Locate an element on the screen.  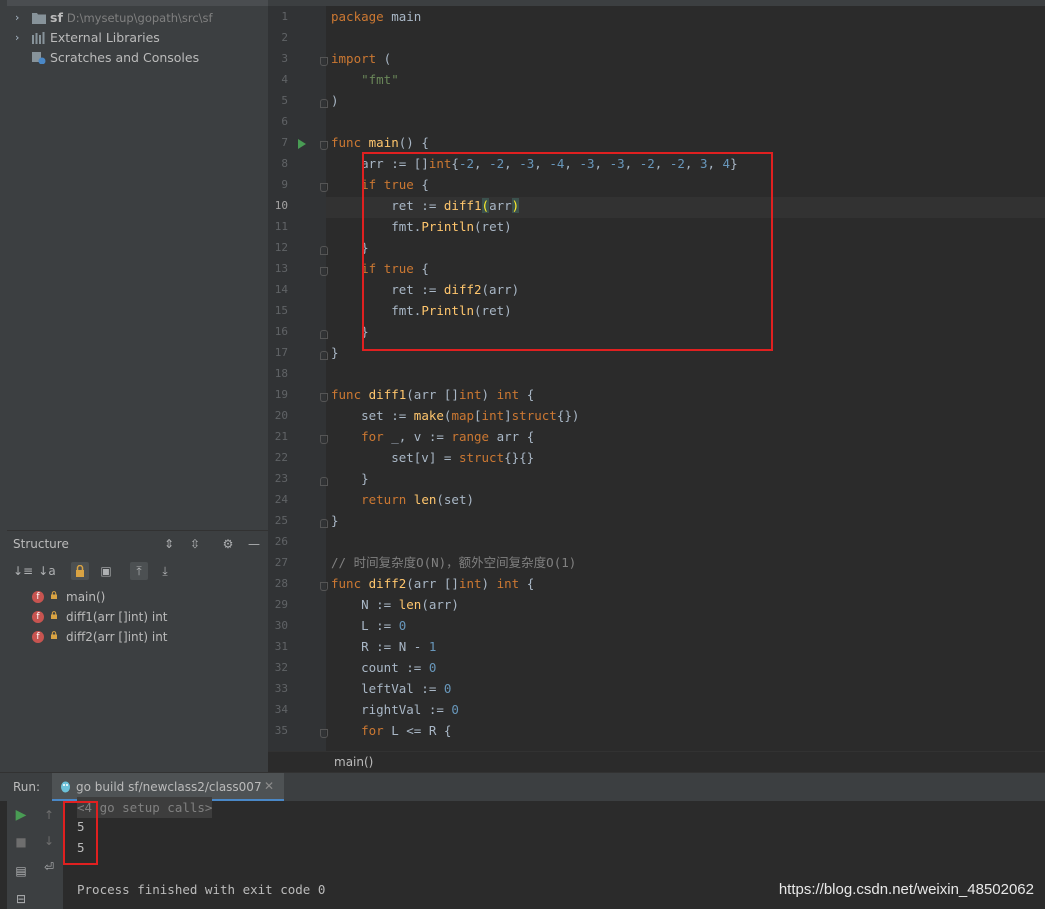
code-line-17: } is located at coordinates (335, 352).